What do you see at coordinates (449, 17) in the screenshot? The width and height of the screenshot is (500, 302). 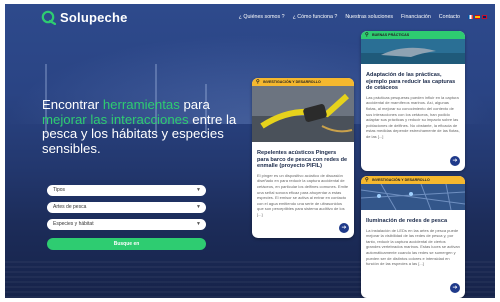 I see `nav-item-contacto: Contacto` at bounding box center [449, 17].